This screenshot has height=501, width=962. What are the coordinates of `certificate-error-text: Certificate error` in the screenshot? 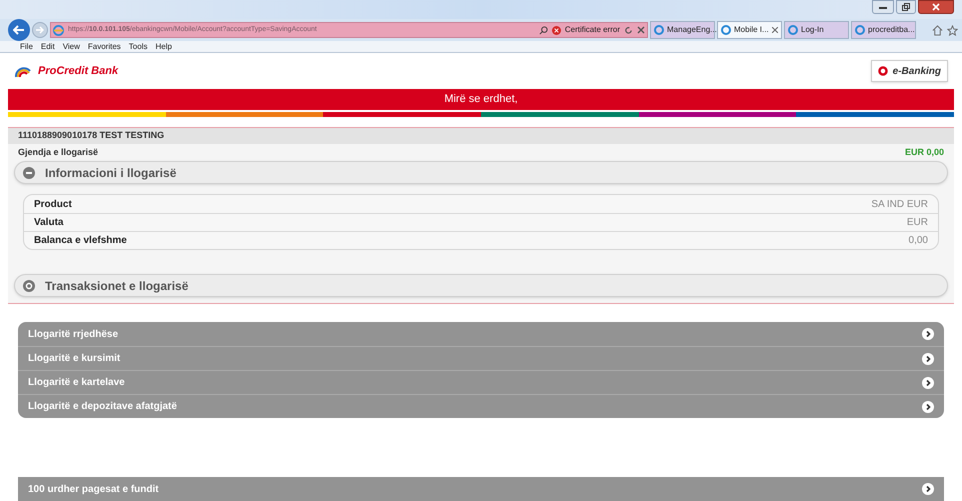 It's located at (592, 30).